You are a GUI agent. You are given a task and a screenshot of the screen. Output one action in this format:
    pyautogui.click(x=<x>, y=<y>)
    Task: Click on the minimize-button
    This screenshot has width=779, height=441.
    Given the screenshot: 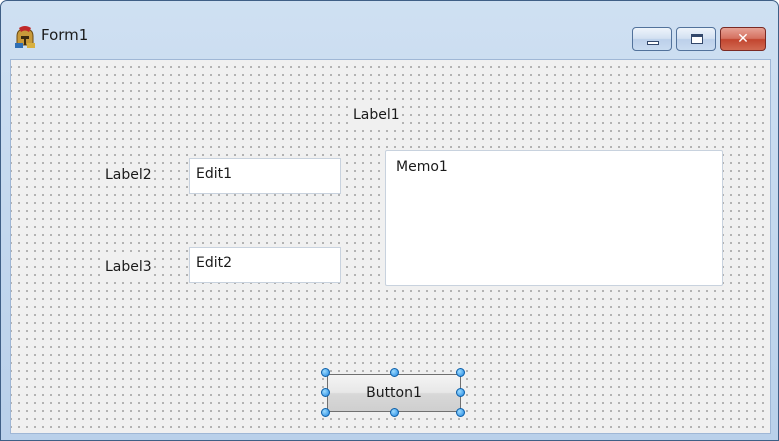 What is the action you would take?
    pyautogui.click(x=652, y=39)
    